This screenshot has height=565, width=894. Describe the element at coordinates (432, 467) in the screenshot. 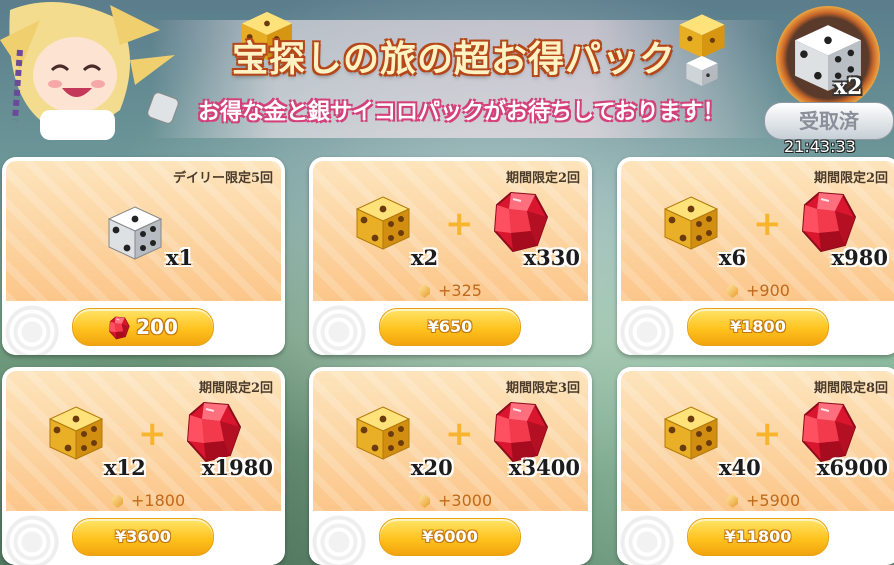

I see `die-quantity: x20` at that location.